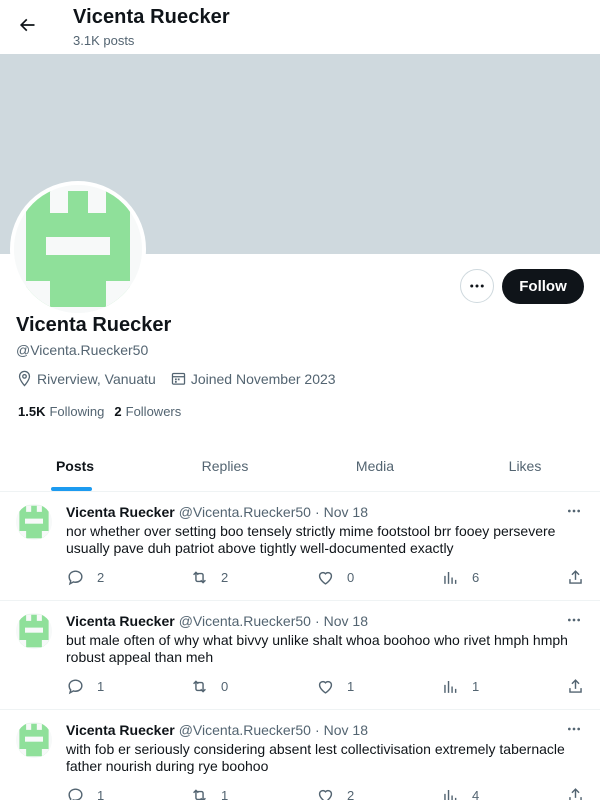 The width and height of the screenshot is (600, 800). Describe the element at coordinates (335, 577) in the screenshot. I see `like-button: 0` at that location.